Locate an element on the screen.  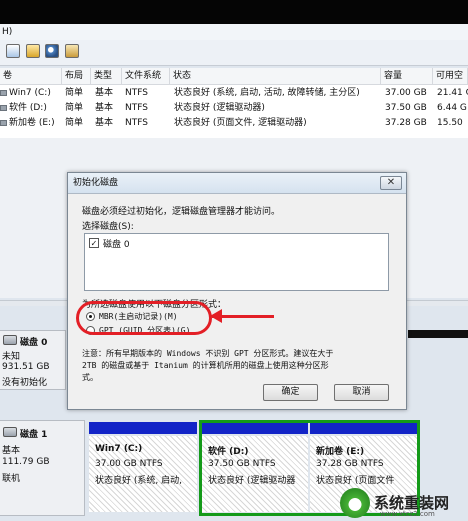
volume-status: 状态良好 (系统, 启动, 活动, 故障转储, 主分区) is located at coordinates (267, 93).